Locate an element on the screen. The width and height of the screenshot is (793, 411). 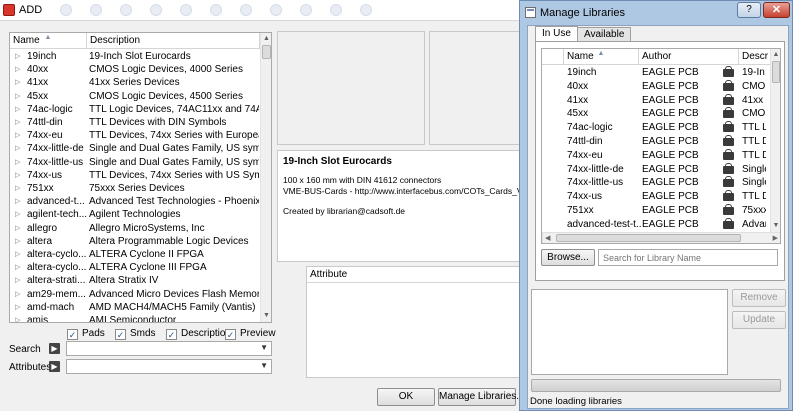
horizontal-scrollbar: ◀ ▶ is located at coordinates (661, 237).